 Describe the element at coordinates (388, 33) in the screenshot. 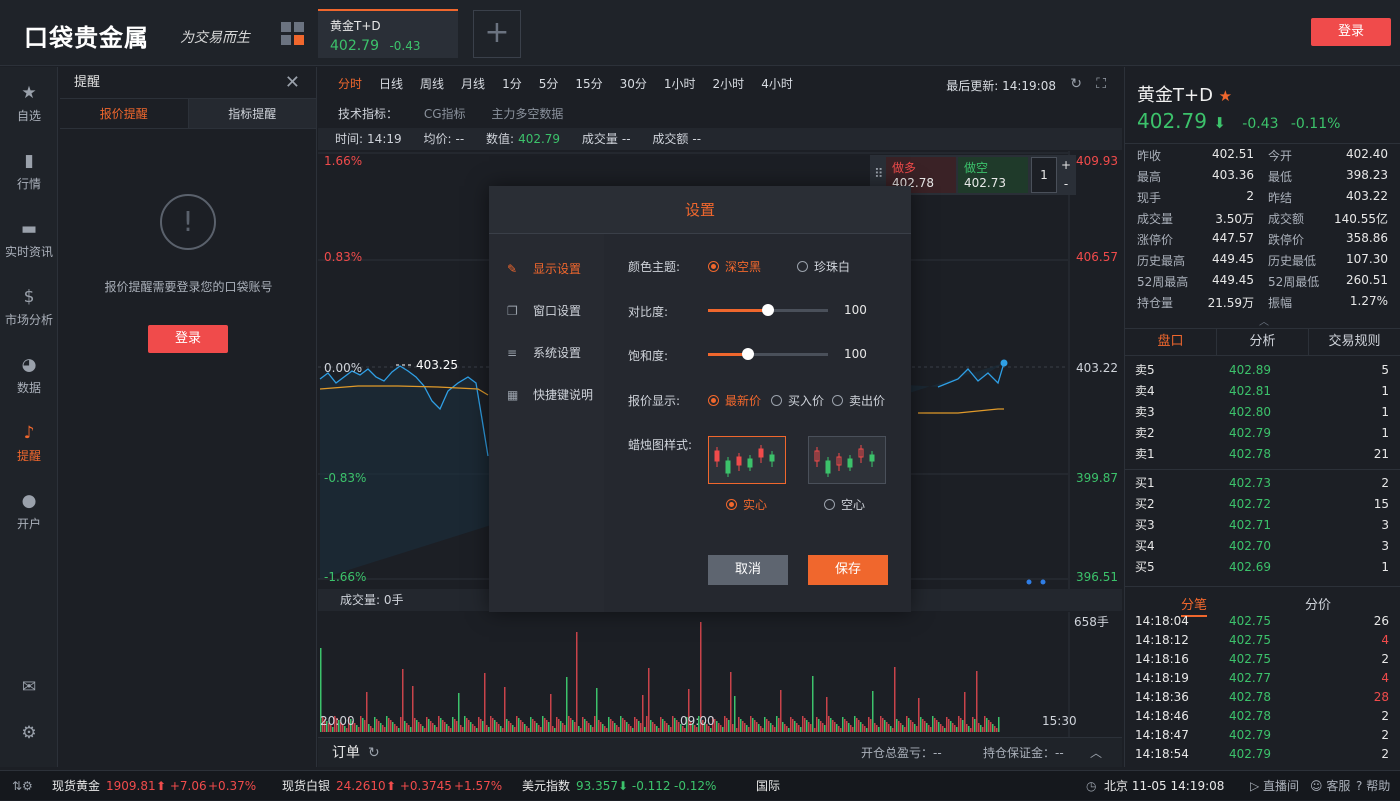

I see `product-tab: 黄金T+D 402.79 -0.43` at that location.